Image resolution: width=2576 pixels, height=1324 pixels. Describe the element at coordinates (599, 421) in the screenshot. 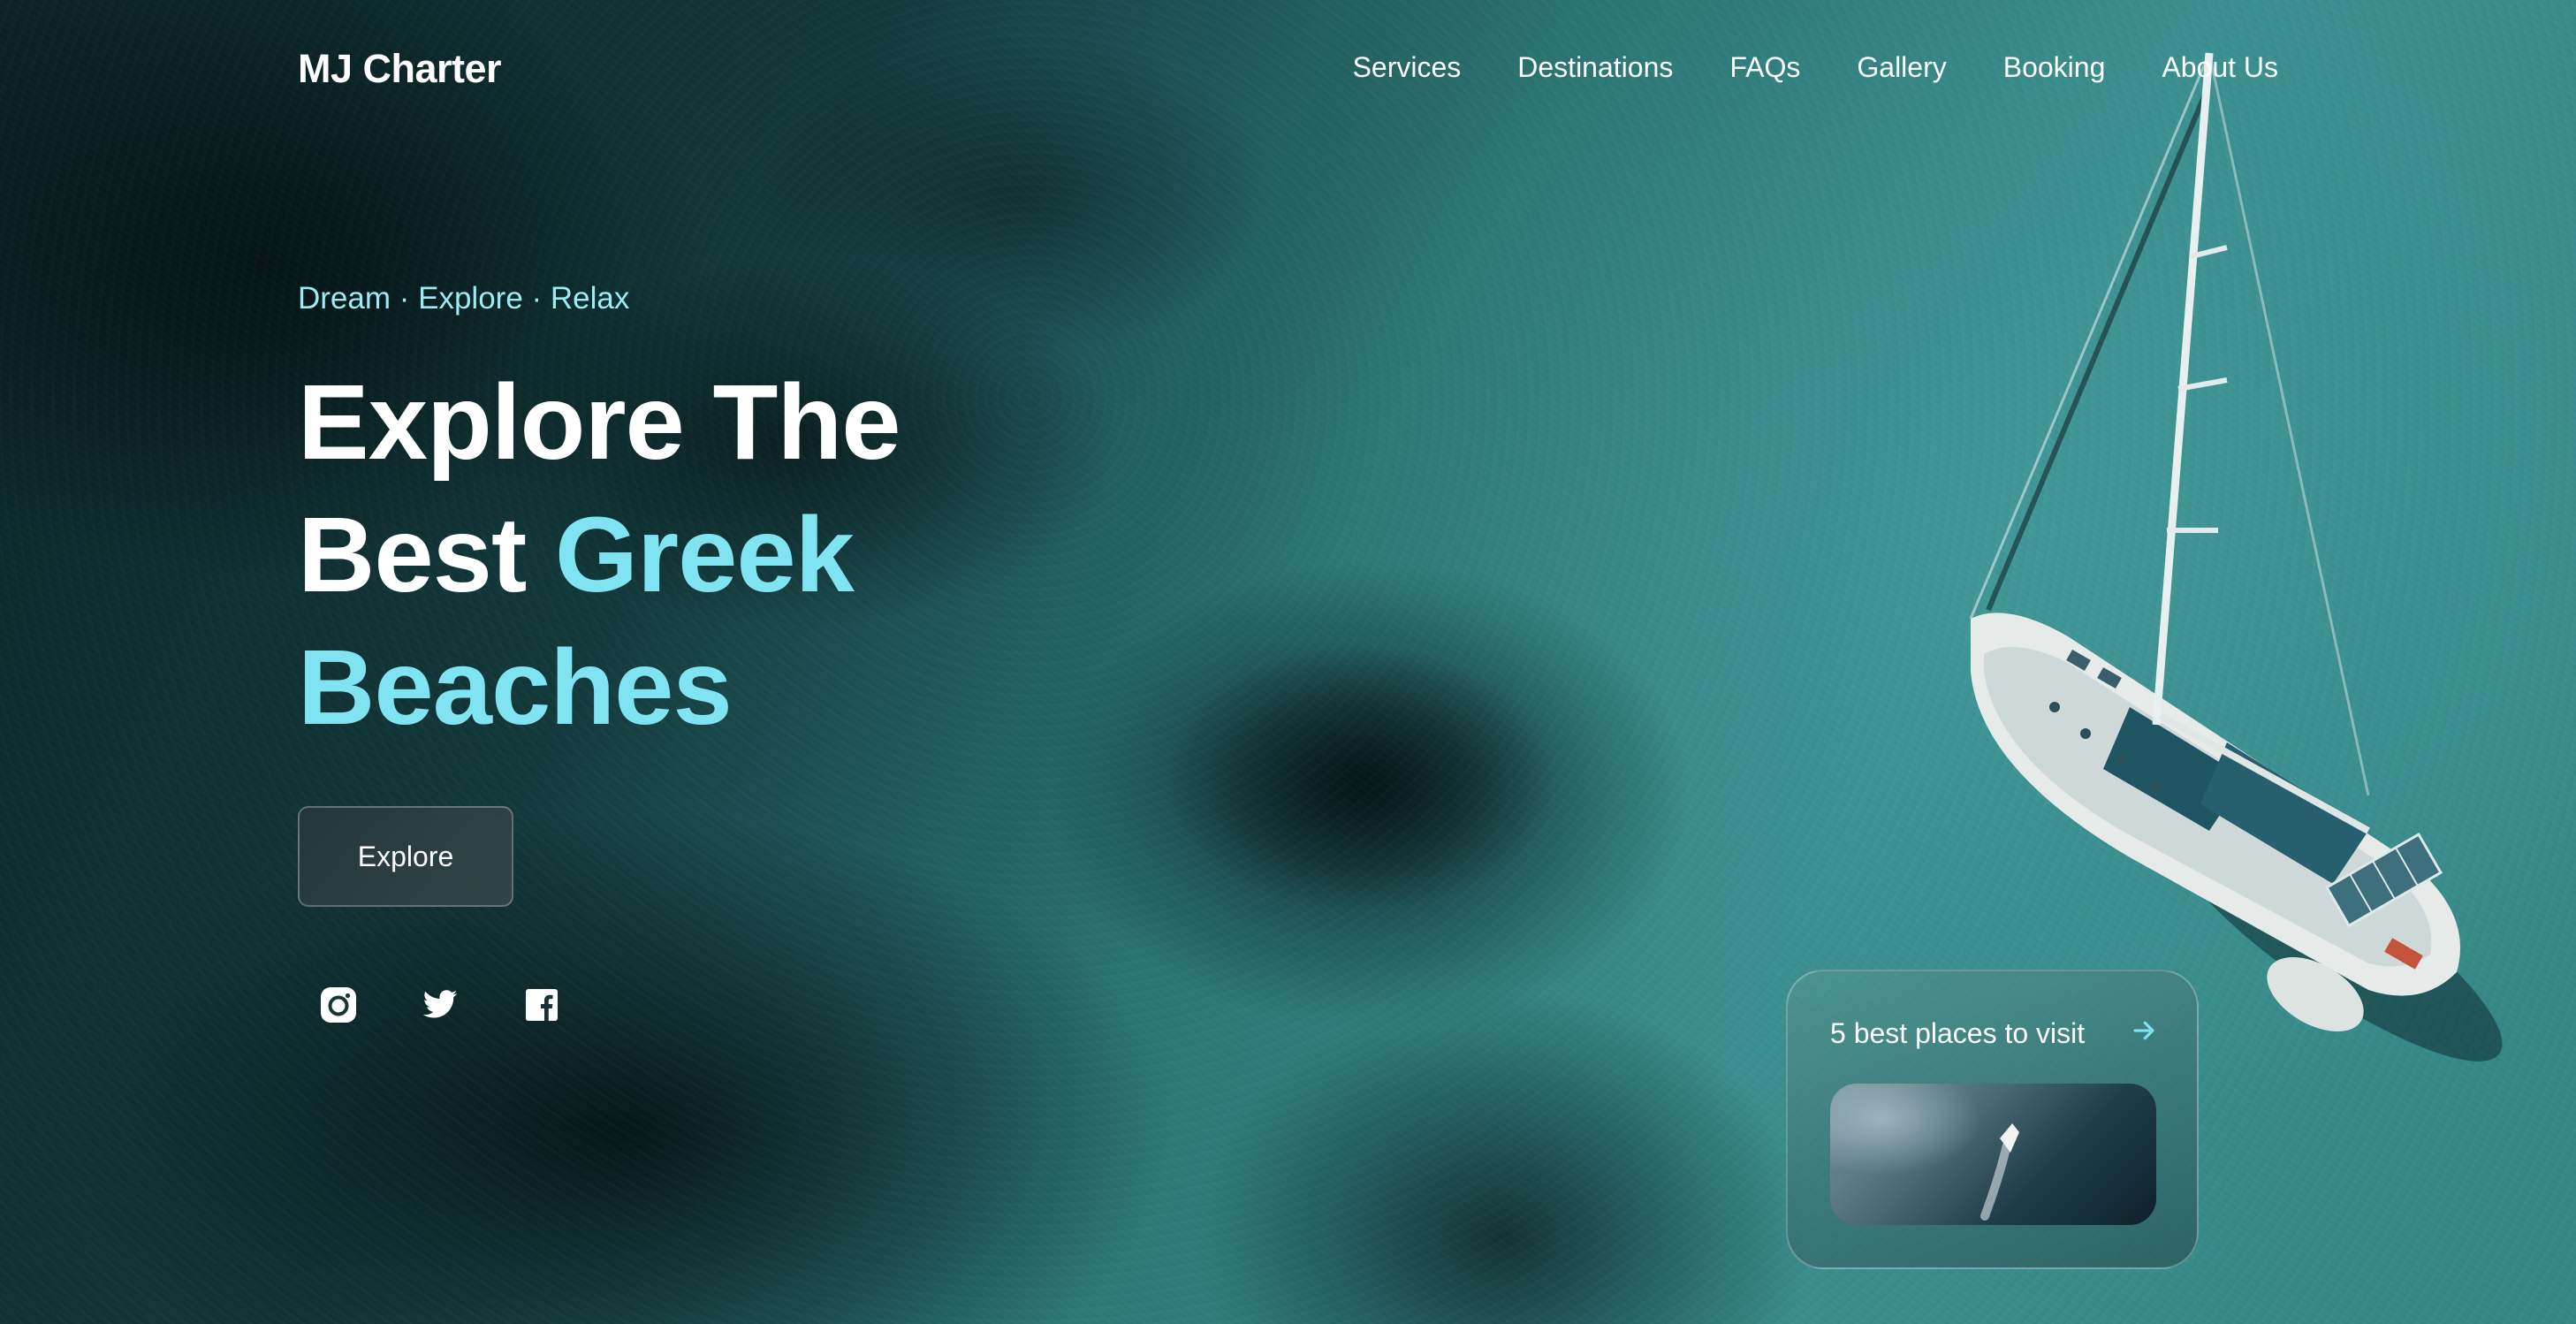

I see `headline-line-1: Explore The` at that location.